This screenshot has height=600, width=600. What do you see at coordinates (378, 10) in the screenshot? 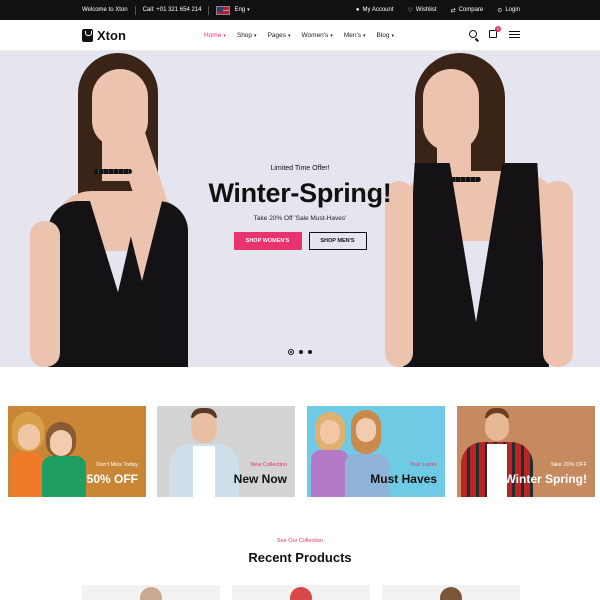
I see `my-account-label: My Account` at bounding box center [378, 10].